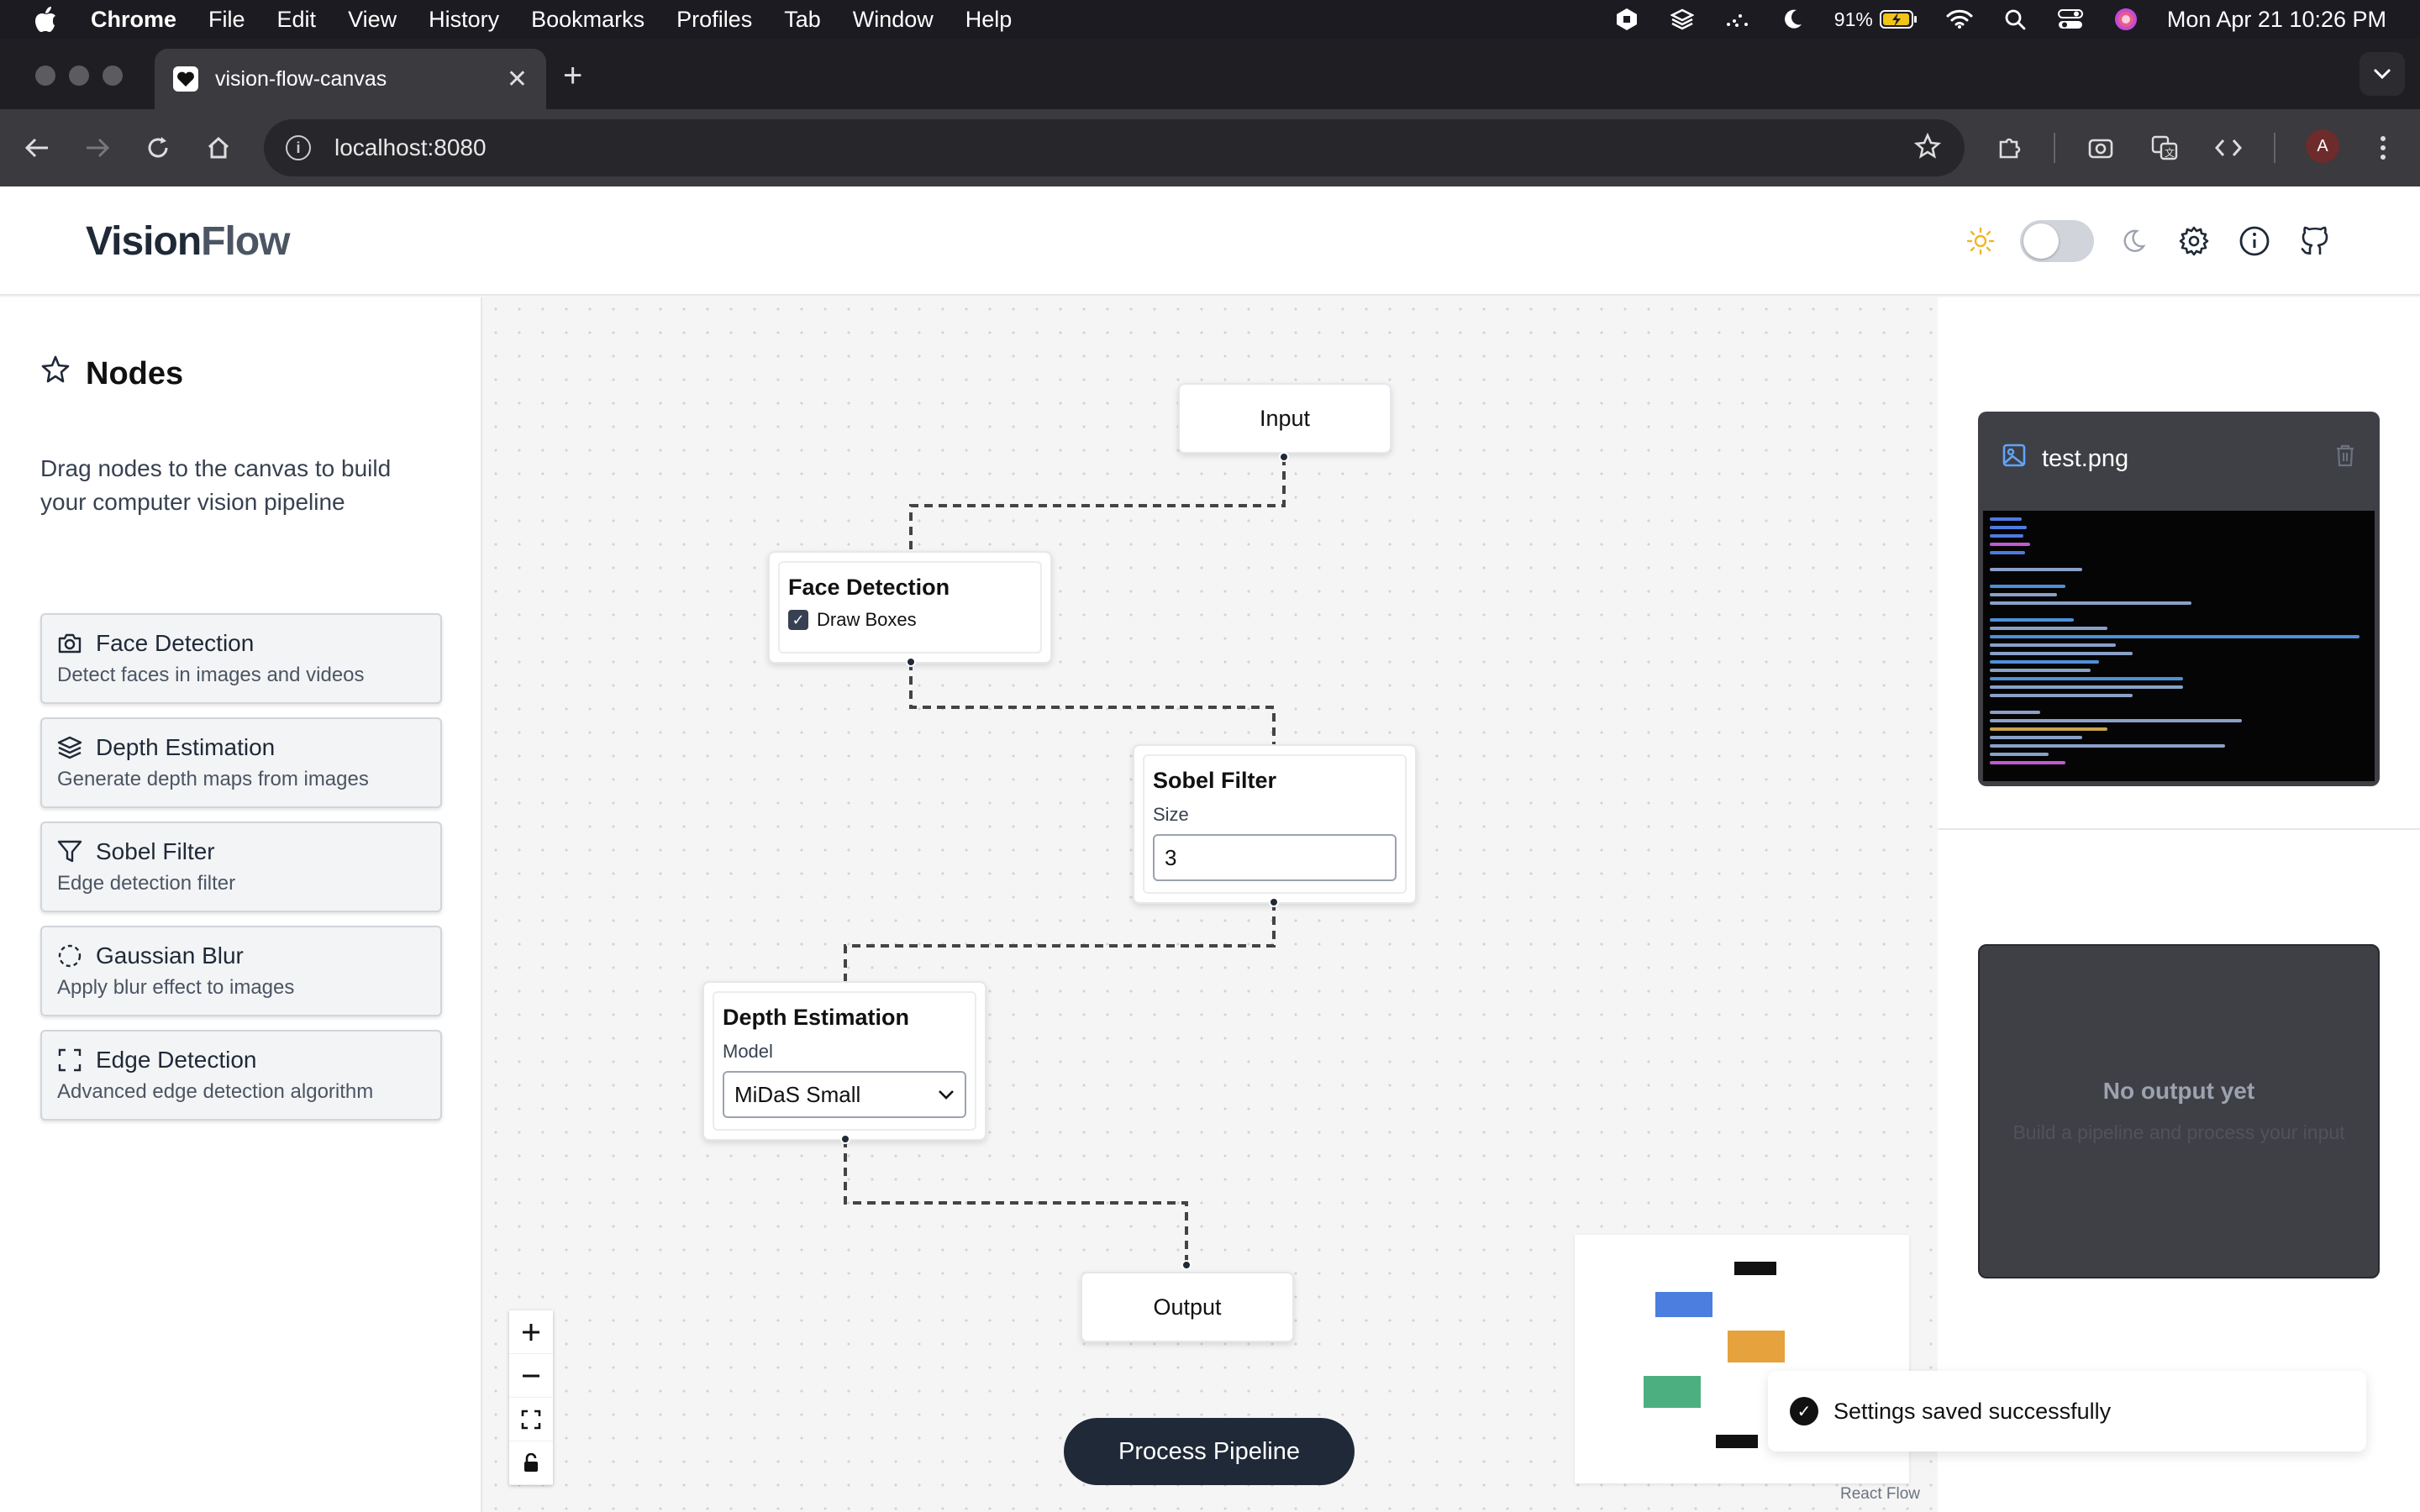  What do you see at coordinates (113, 76) in the screenshot?
I see `zoom-window-button` at bounding box center [113, 76].